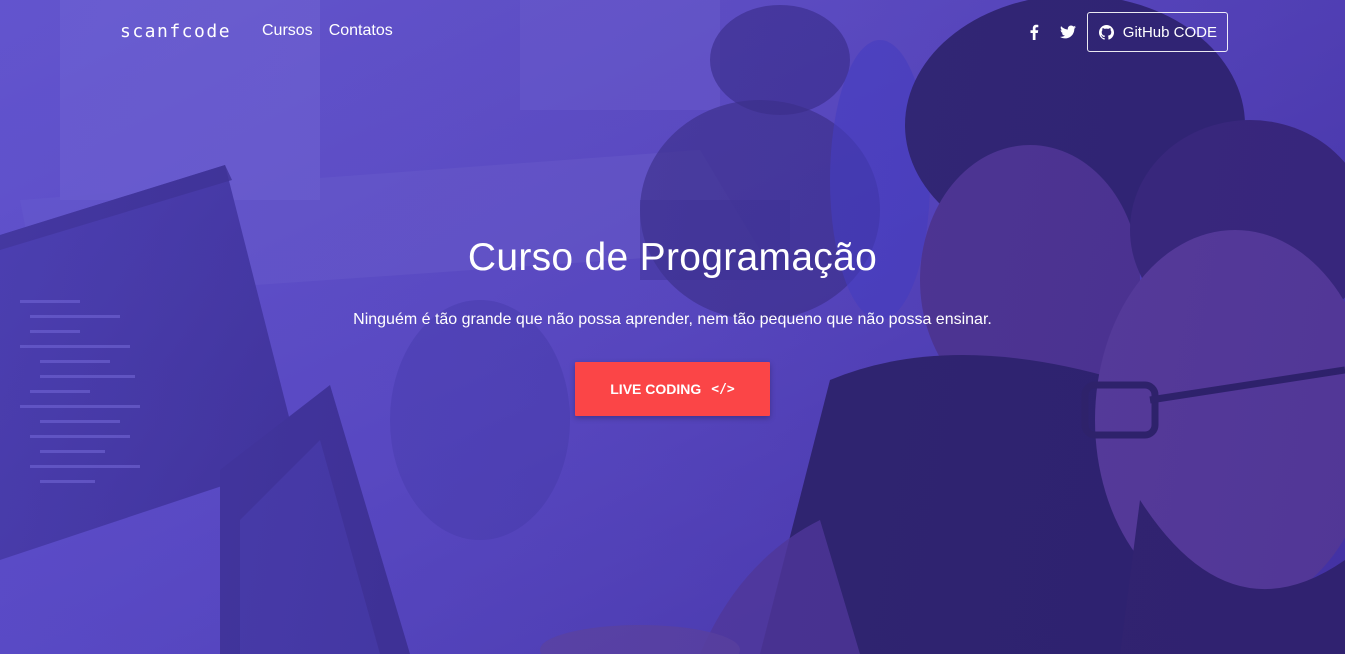 This screenshot has width=1345, height=654. Describe the element at coordinates (287, 31) in the screenshot. I see `nav-link-cursos: Cursos` at that location.